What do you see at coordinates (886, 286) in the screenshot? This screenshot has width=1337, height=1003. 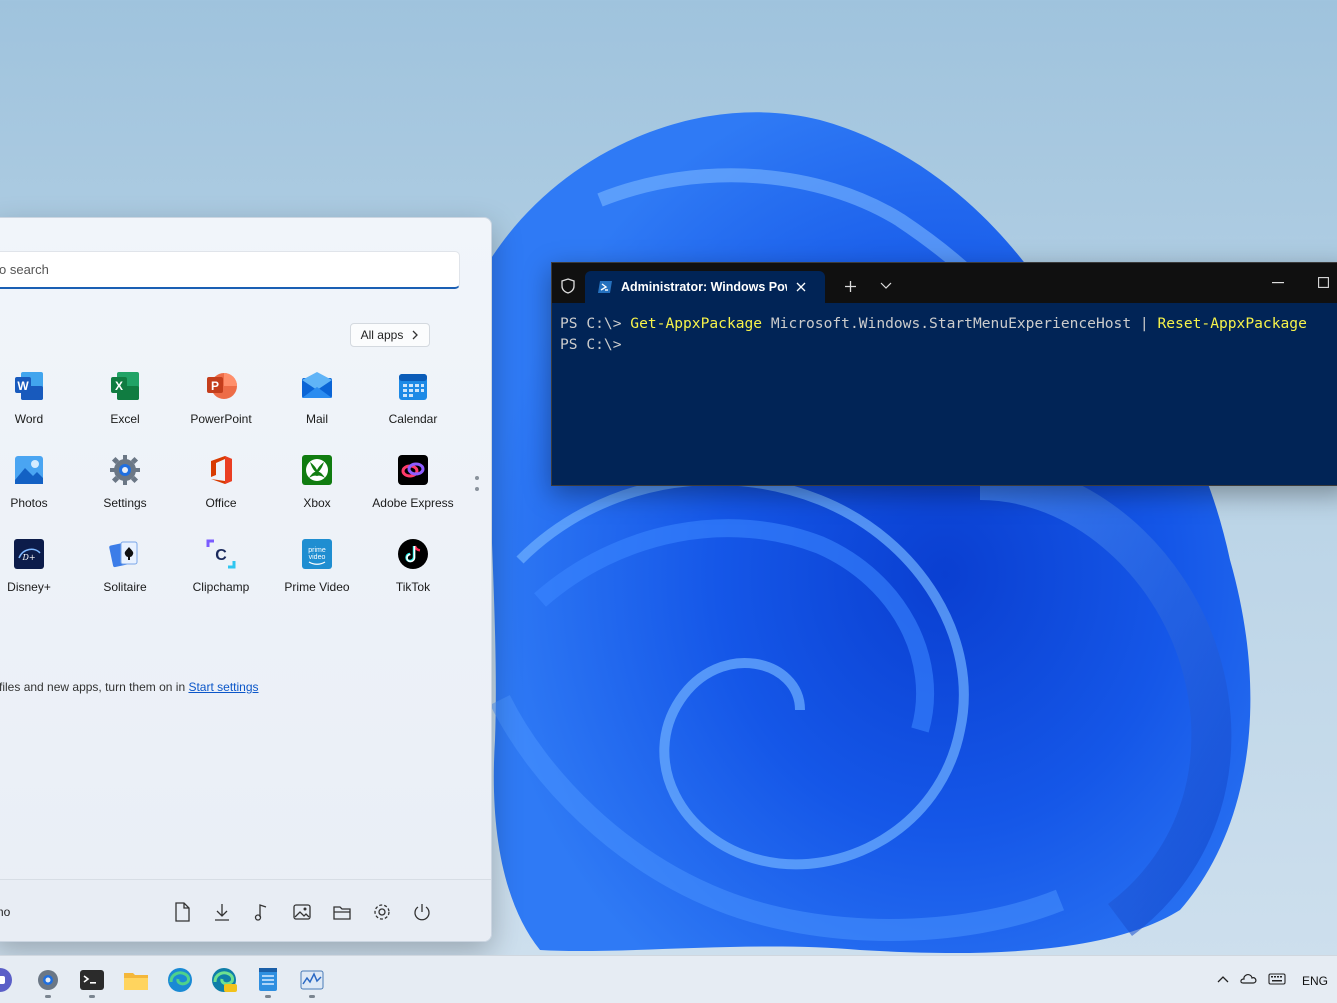 I see `chevron-down-icon` at bounding box center [886, 286].